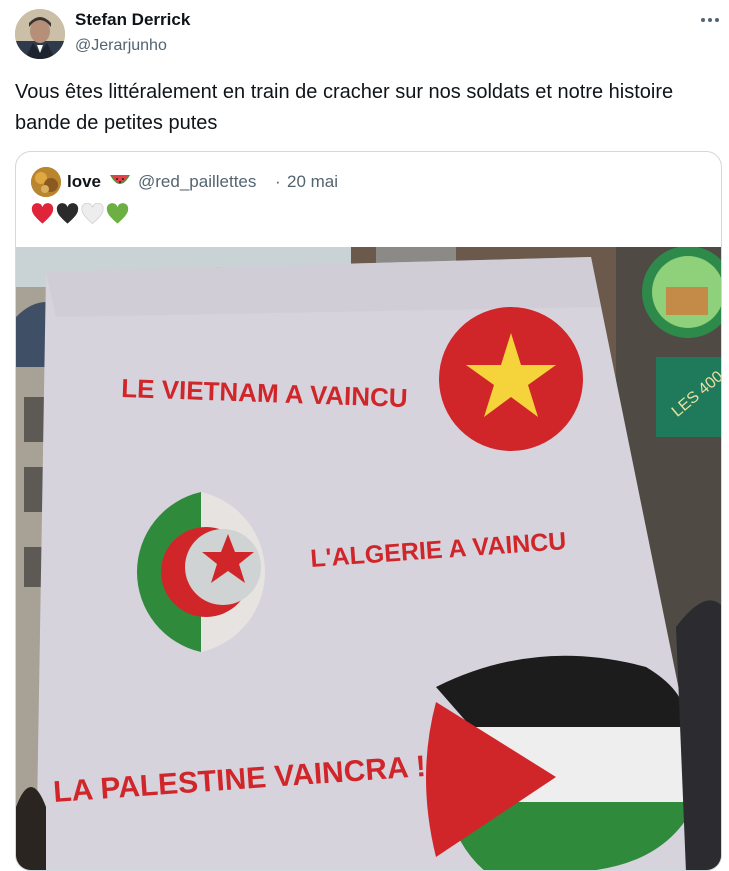 The width and height of the screenshot is (729, 871). Describe the element at coordinates (92, 214) in the screenshot. I see `white-heart-icon` at that location.